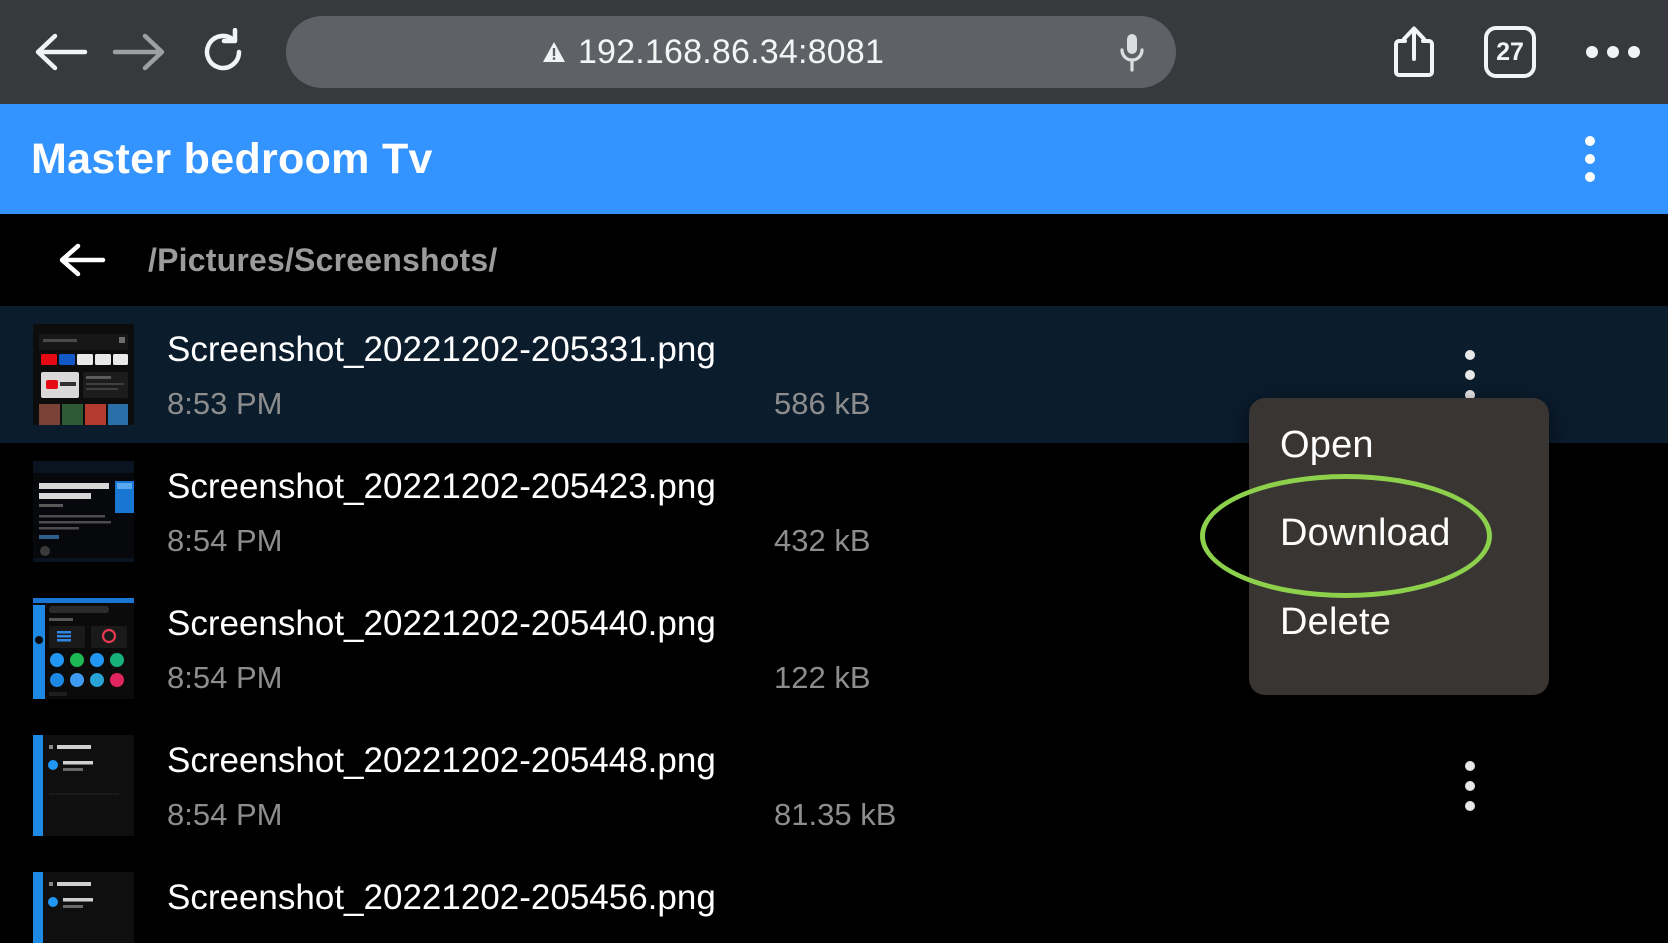 This screenshot has height=943, width=1668. Describe the element at coordinates (822, 403) in the screenshot. I see `file-size: 586 kB` at that location.